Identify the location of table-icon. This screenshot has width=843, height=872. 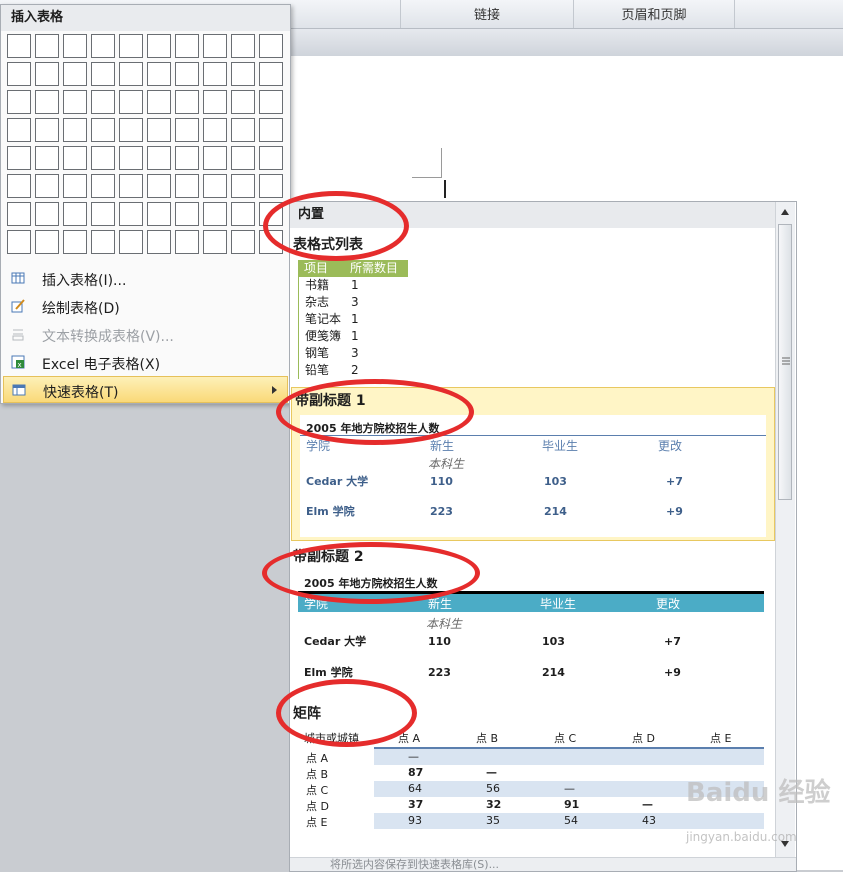
(18, 278).